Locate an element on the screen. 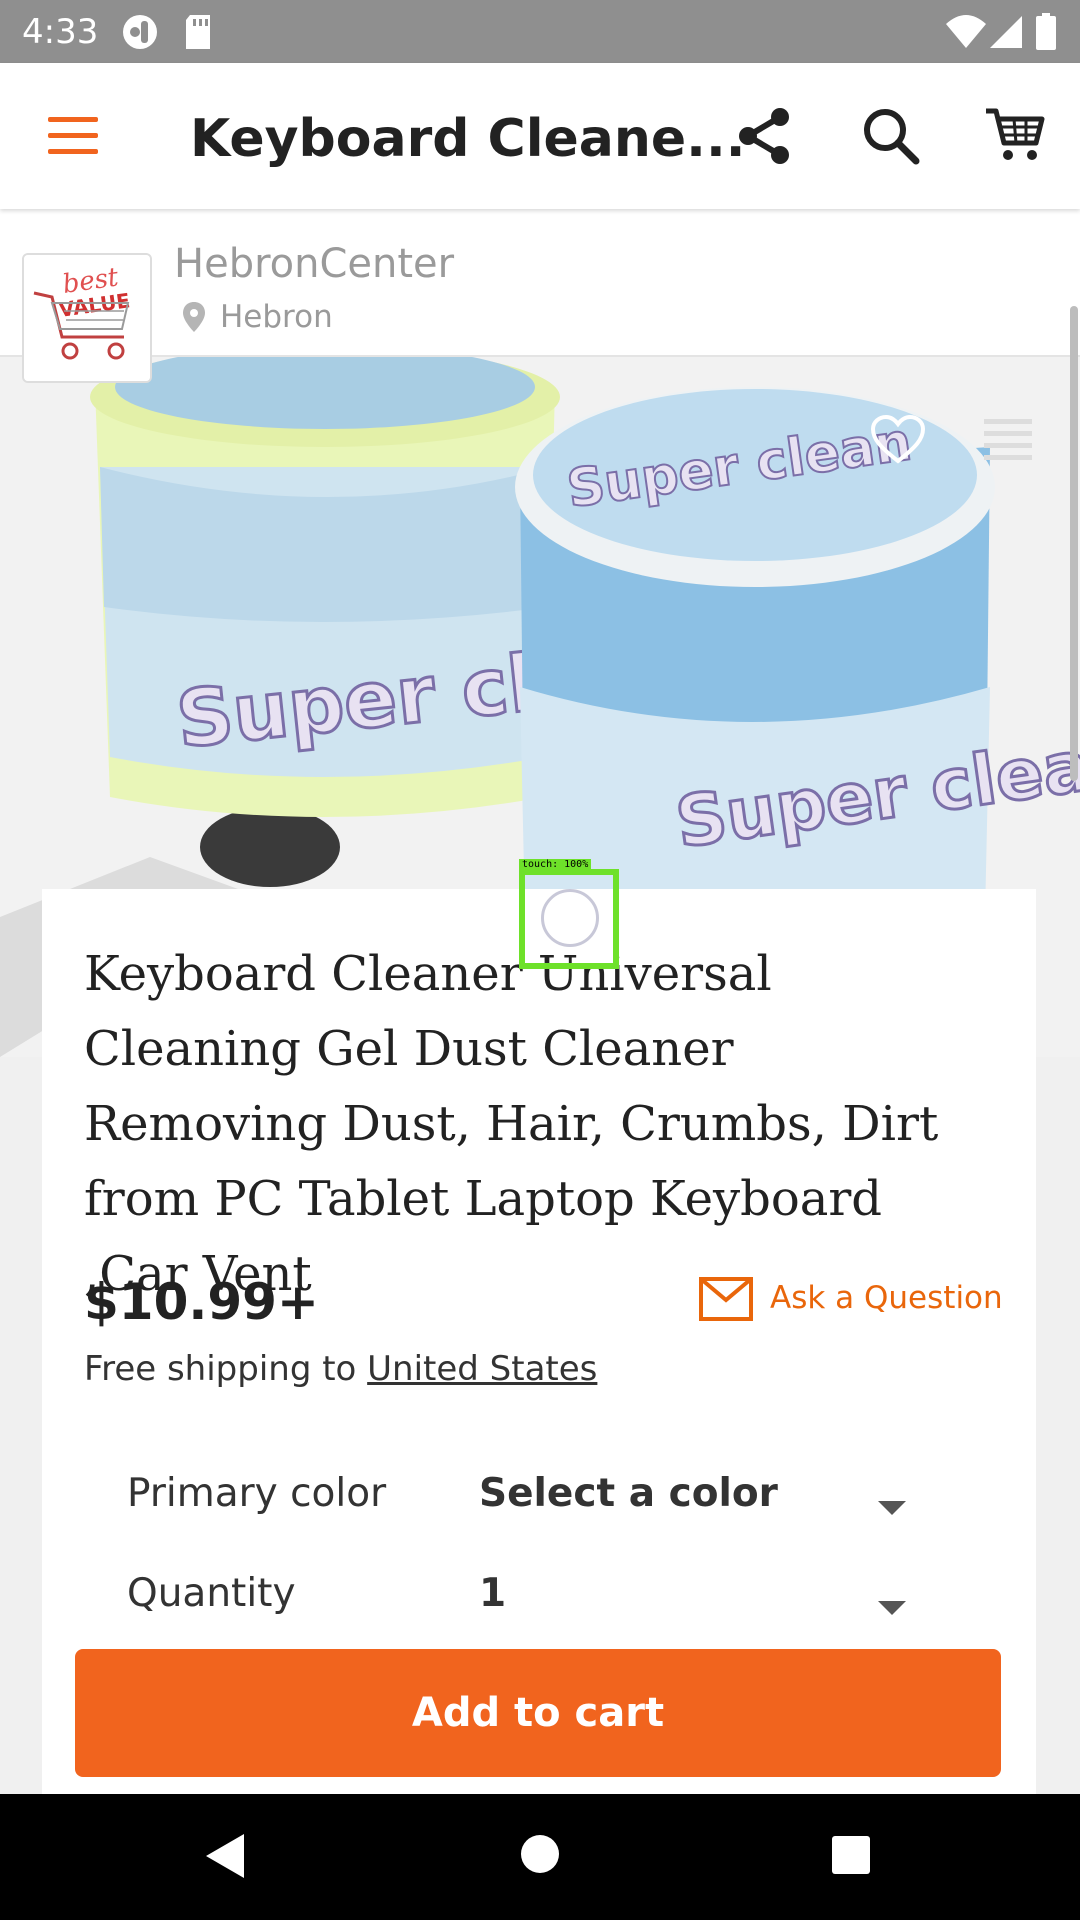  hamburger-menu-icon is located at coordinates (73, 136).